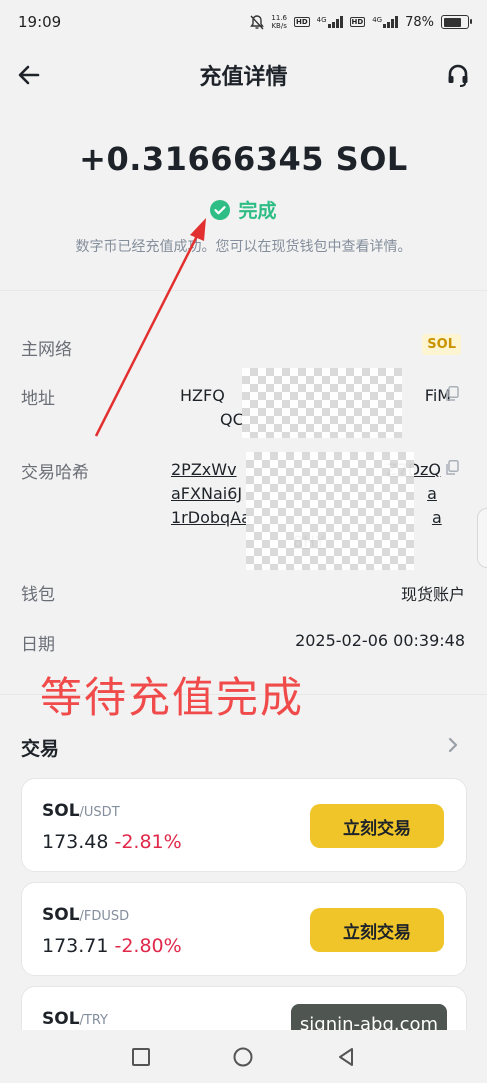 This screenshot has height=1083, width=487. I want to click on system-nav-bar, so click(243, 1056).